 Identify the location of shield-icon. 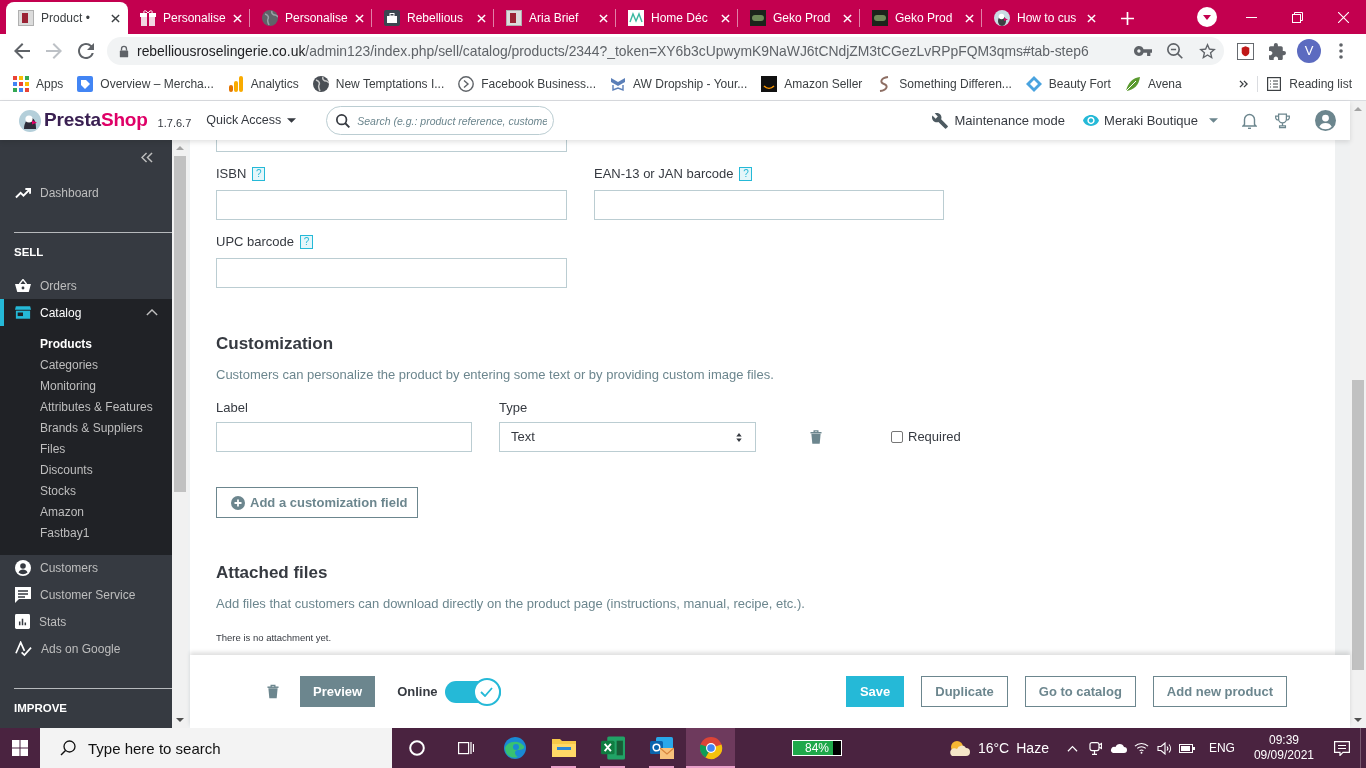
(1245, 51).